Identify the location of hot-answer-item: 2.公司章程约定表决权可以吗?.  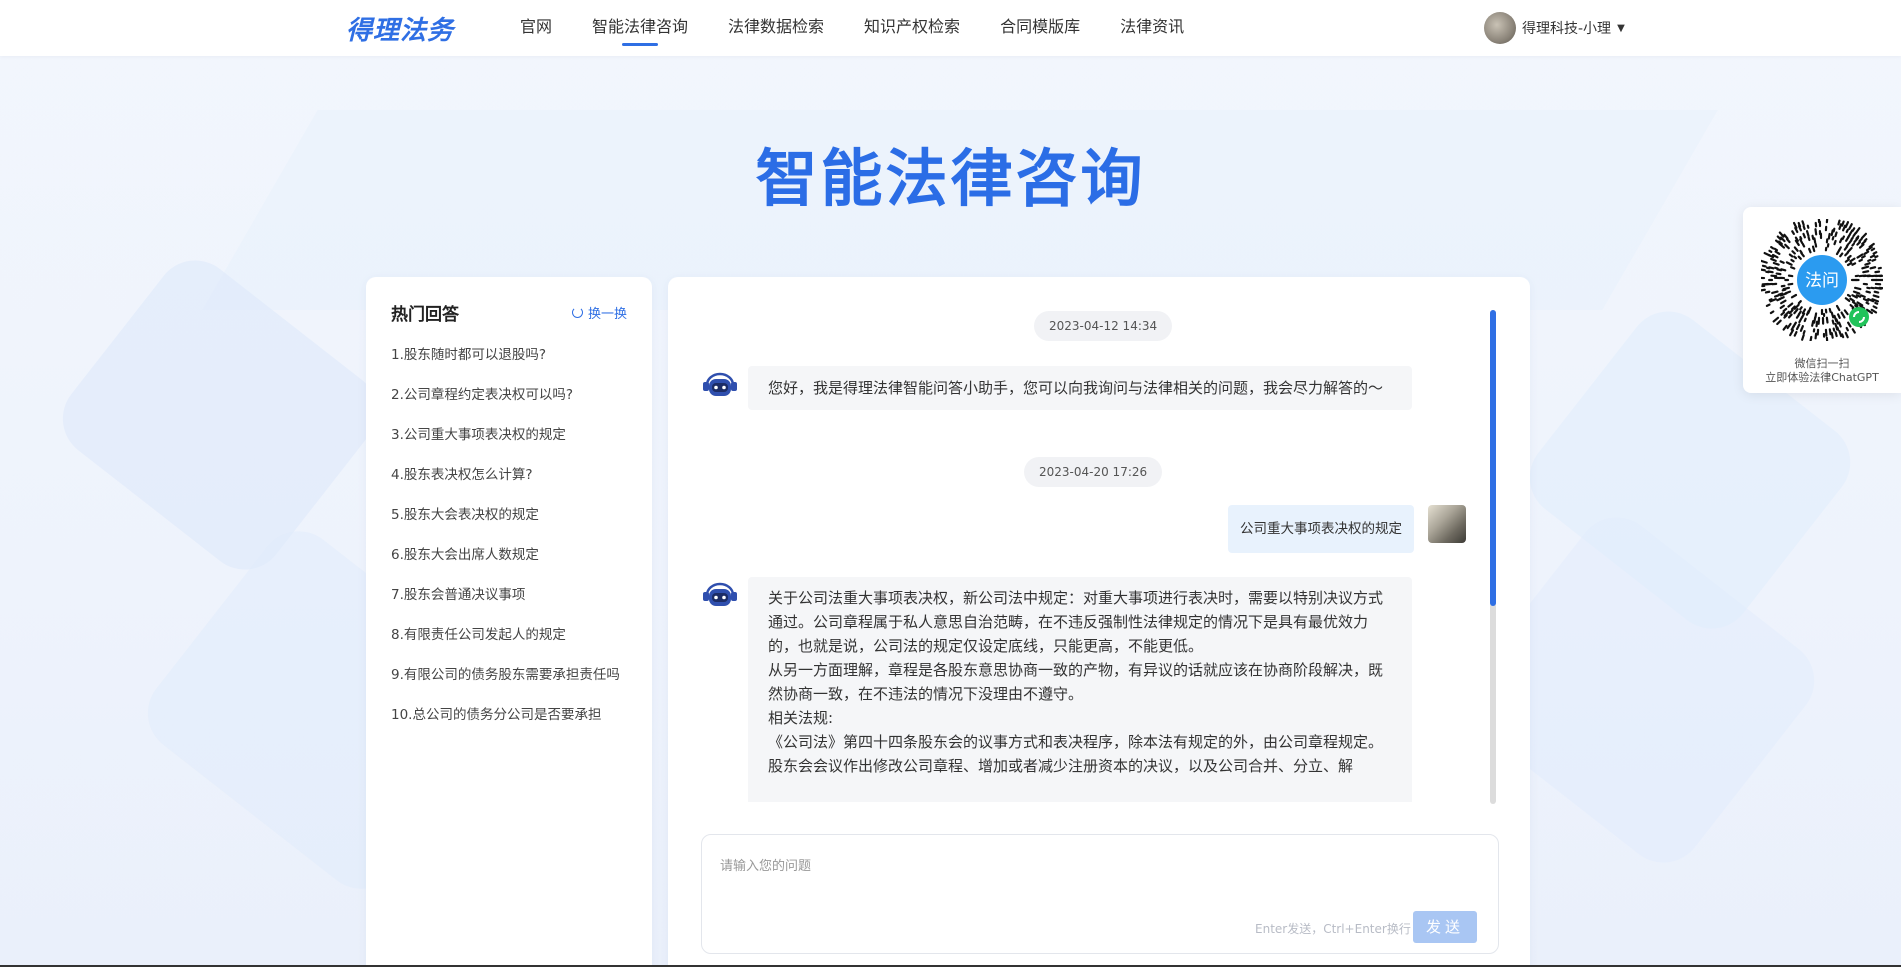
(509, 405).